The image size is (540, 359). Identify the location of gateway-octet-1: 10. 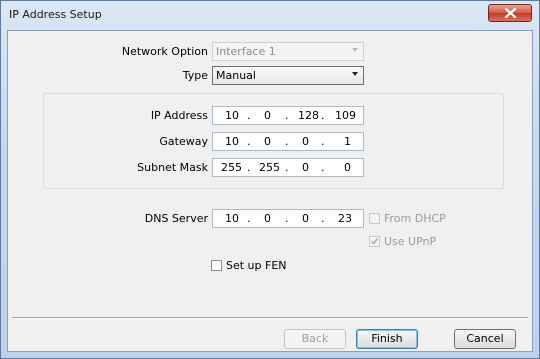
(232, 141).